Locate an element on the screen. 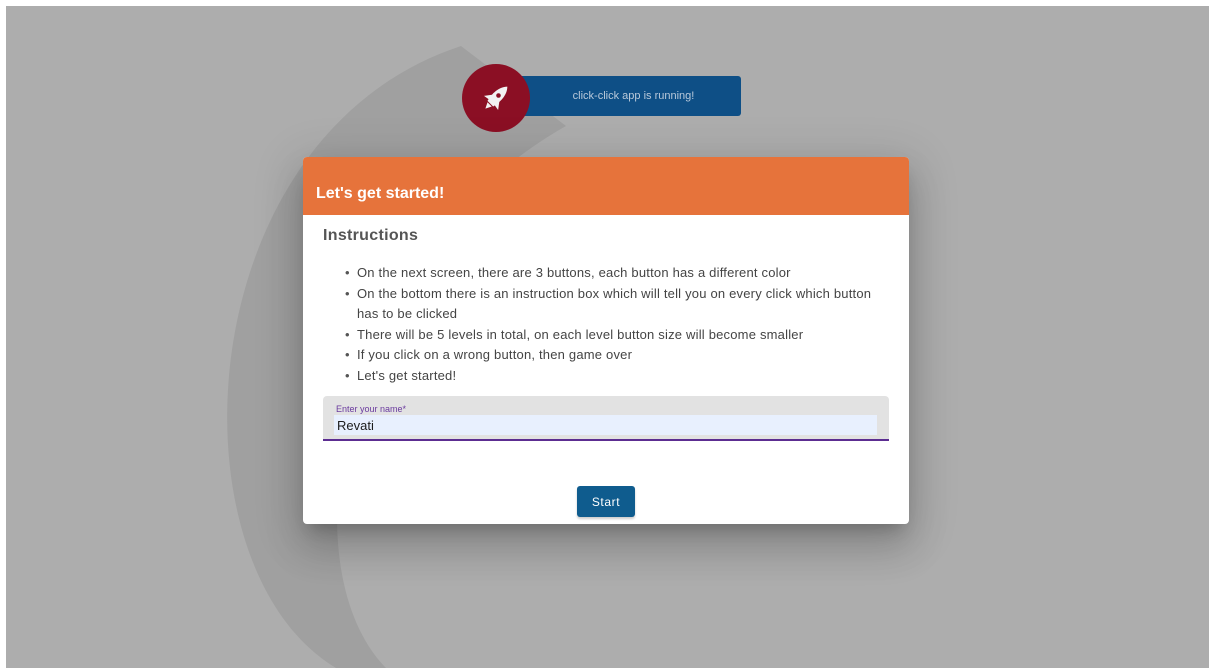  app-running-banner: click-click app is running! is located at coordinates (602, 99).